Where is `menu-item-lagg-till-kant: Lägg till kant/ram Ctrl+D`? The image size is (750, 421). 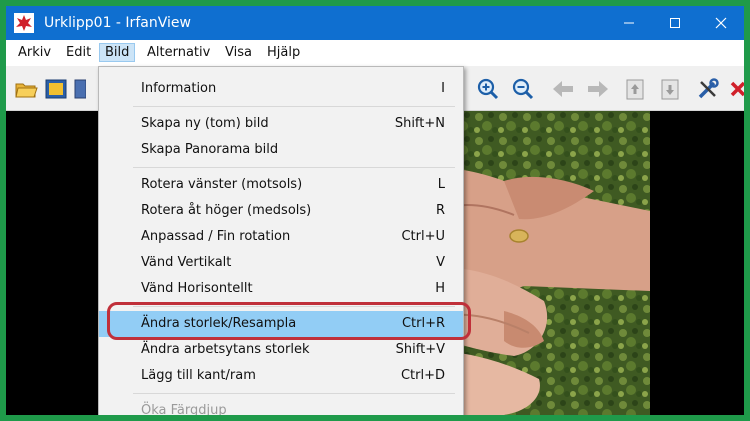 menu-item-lagg-till-kant: Lägg till kant/ram Ctrl+D is located at coordinates (281, 376).